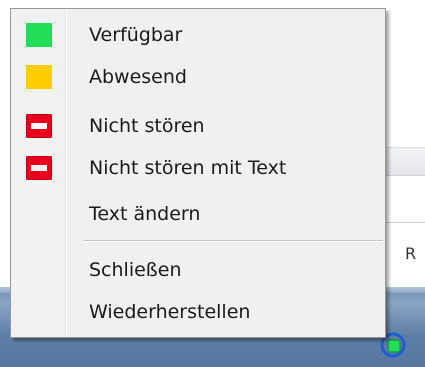  What do you see at coordinates (188, 168) in the screenshot?
I see `menu-item-label: Nicht stören mit Text` at bounding box center [188, 168].